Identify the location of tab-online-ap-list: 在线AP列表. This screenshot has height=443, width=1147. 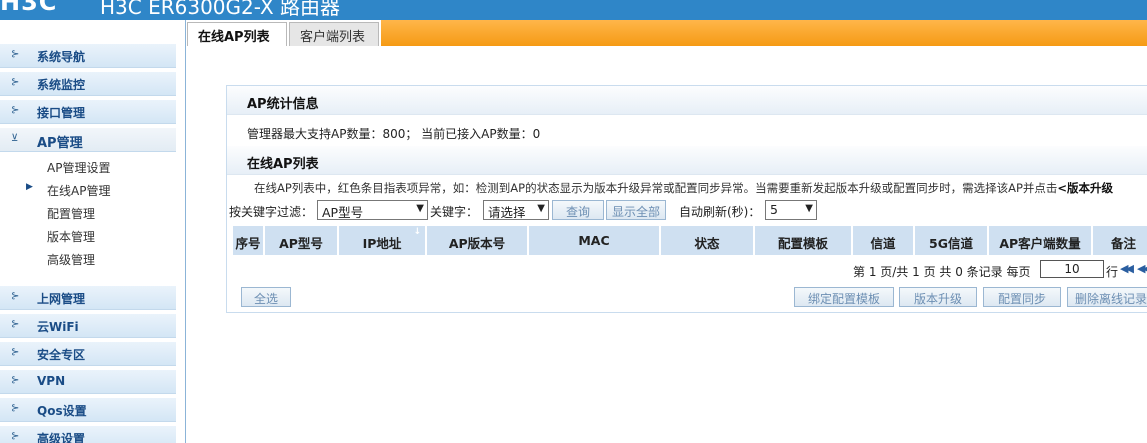
(237, 34).